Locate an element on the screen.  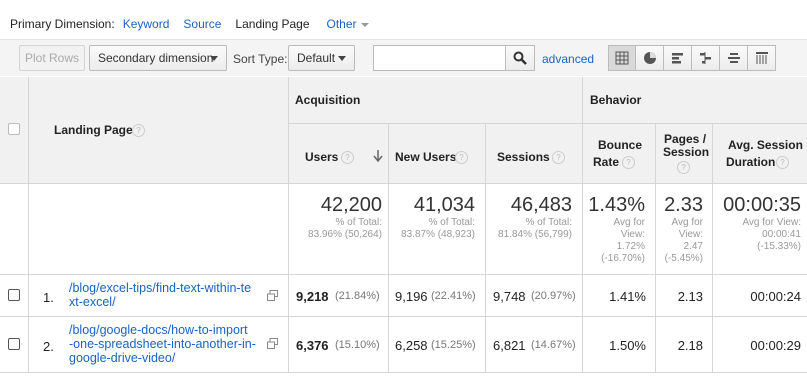
total-new-users-share: 83.87% (48,923) is located at coordinates (438, 234).